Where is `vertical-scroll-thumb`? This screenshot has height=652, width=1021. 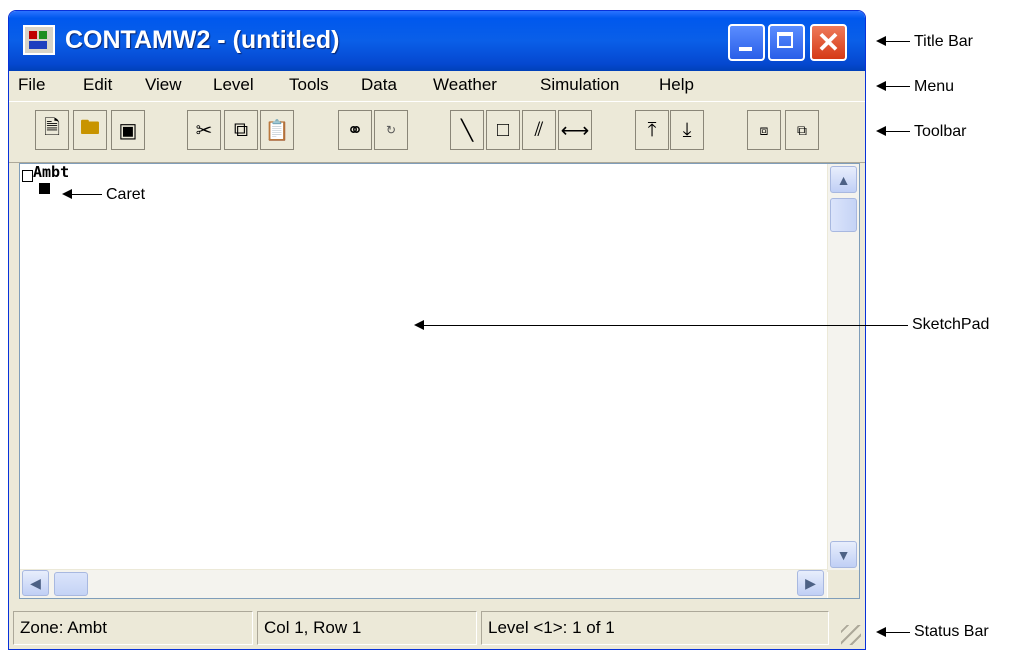 vertical-scroll-thumb is located at coordinates (843, 215).